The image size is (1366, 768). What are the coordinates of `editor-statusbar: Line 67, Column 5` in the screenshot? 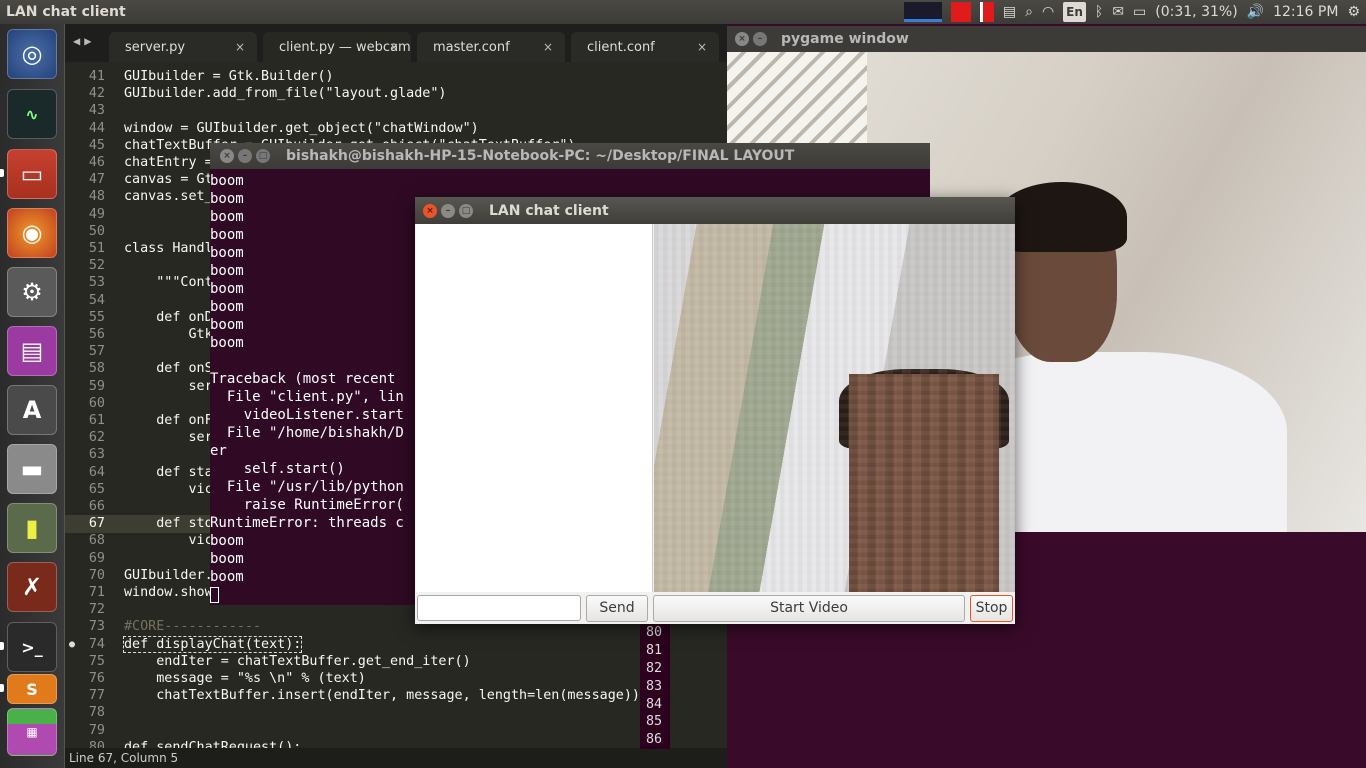 It's located at (396, 758).